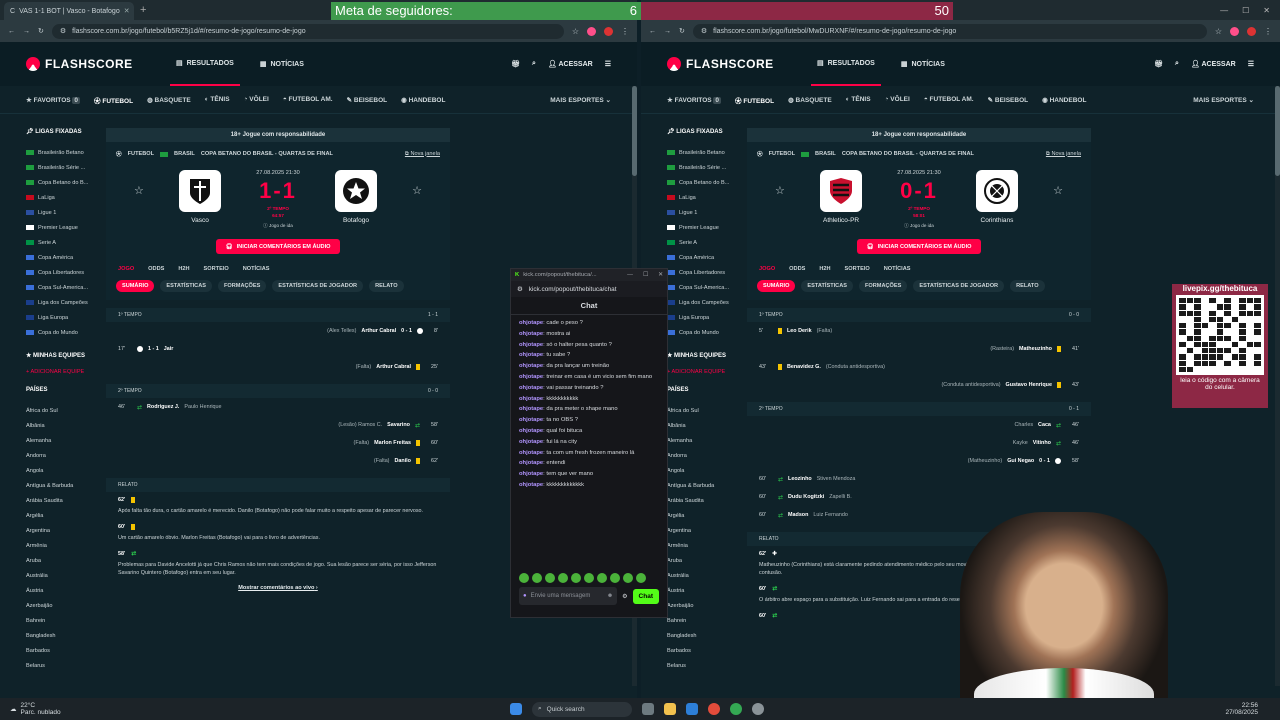  Describe the element at coordinates (858, 99) in the screenshot. I see `sport-tennis: ◐ TÊNIS` at that location.